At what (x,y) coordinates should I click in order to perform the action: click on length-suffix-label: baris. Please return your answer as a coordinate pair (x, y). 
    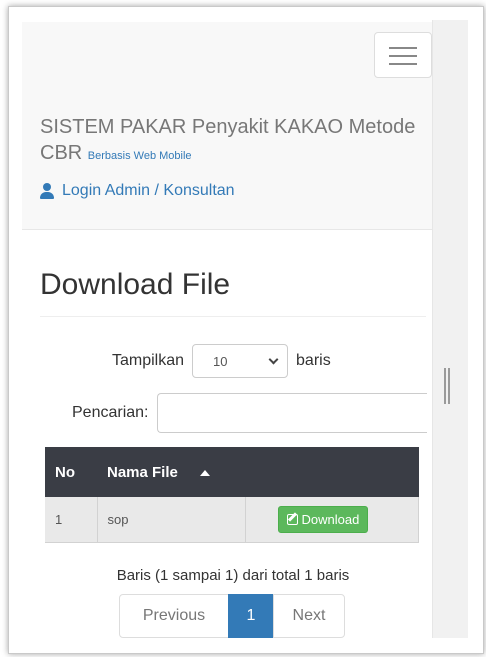
    Looking at the image, I should click on (313, 360).